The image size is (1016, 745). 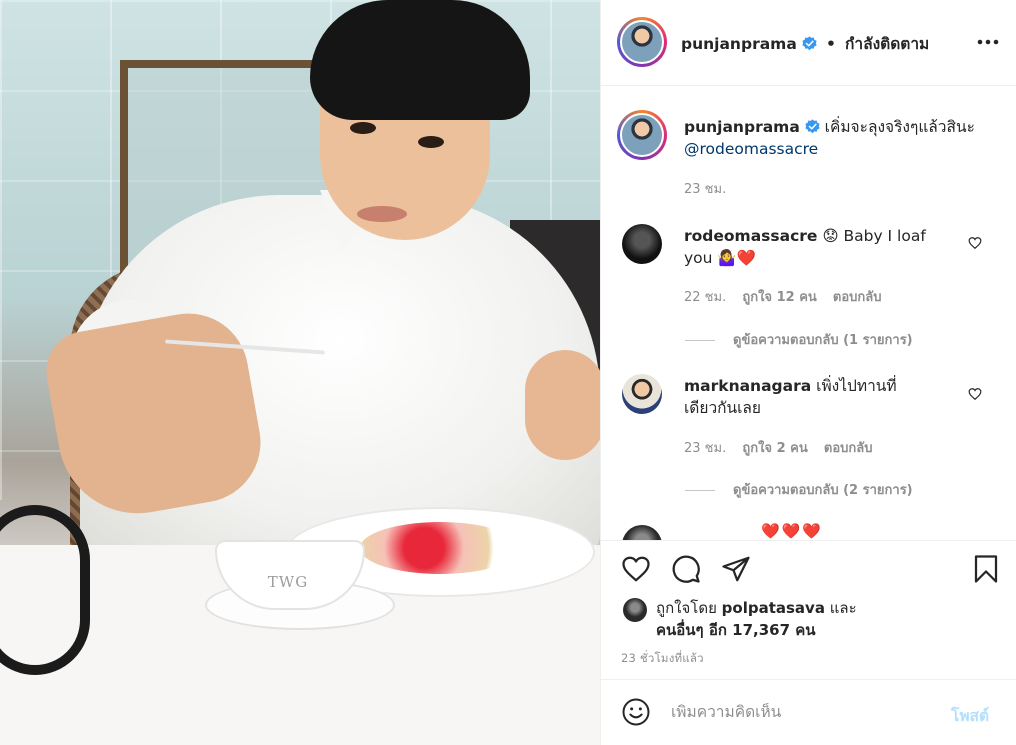 I want to click on bookmark-icon, so click(x=986, y=569).